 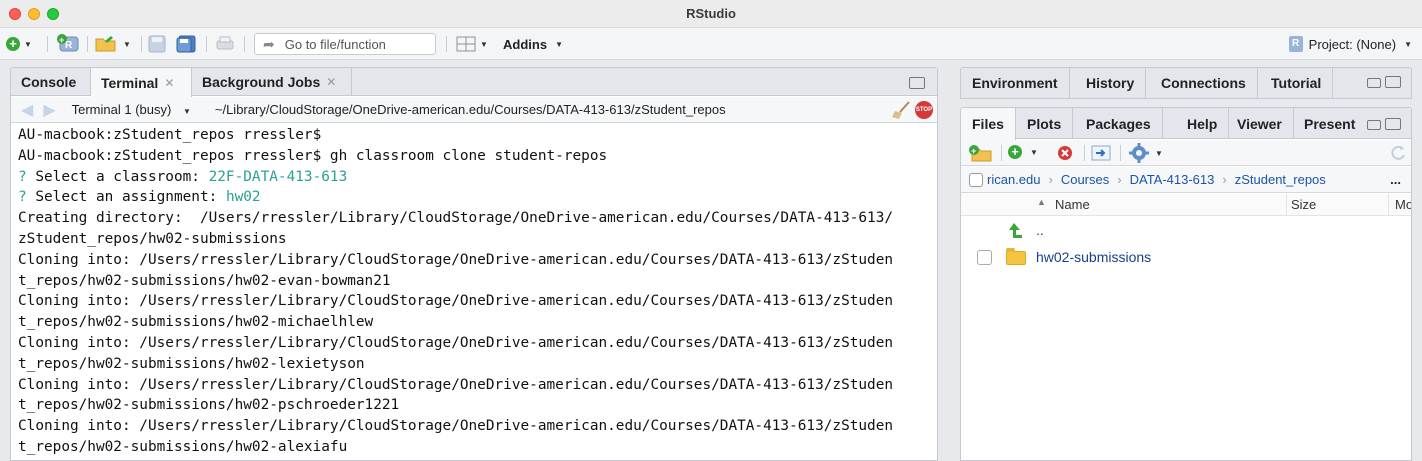 I want to click on tab-presentation: Present, so click(x=1329, y=123).